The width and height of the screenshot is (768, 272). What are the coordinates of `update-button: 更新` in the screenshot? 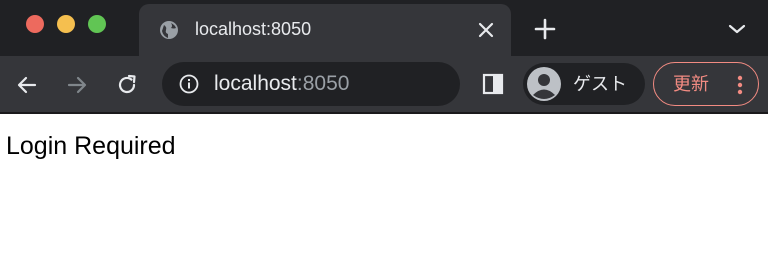 It's located at (706, 84).